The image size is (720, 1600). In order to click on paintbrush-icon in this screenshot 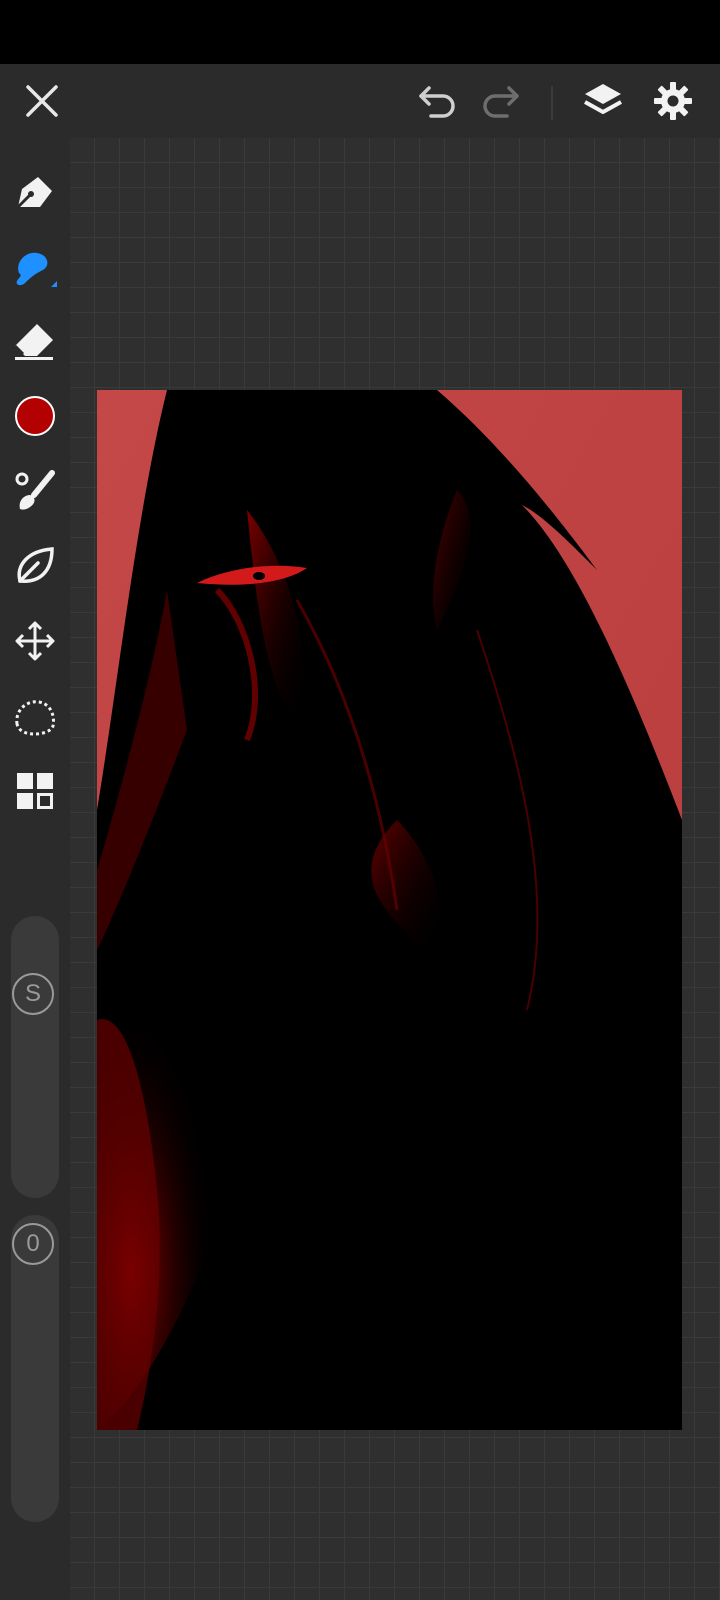, I will do `click(35, 490)`.